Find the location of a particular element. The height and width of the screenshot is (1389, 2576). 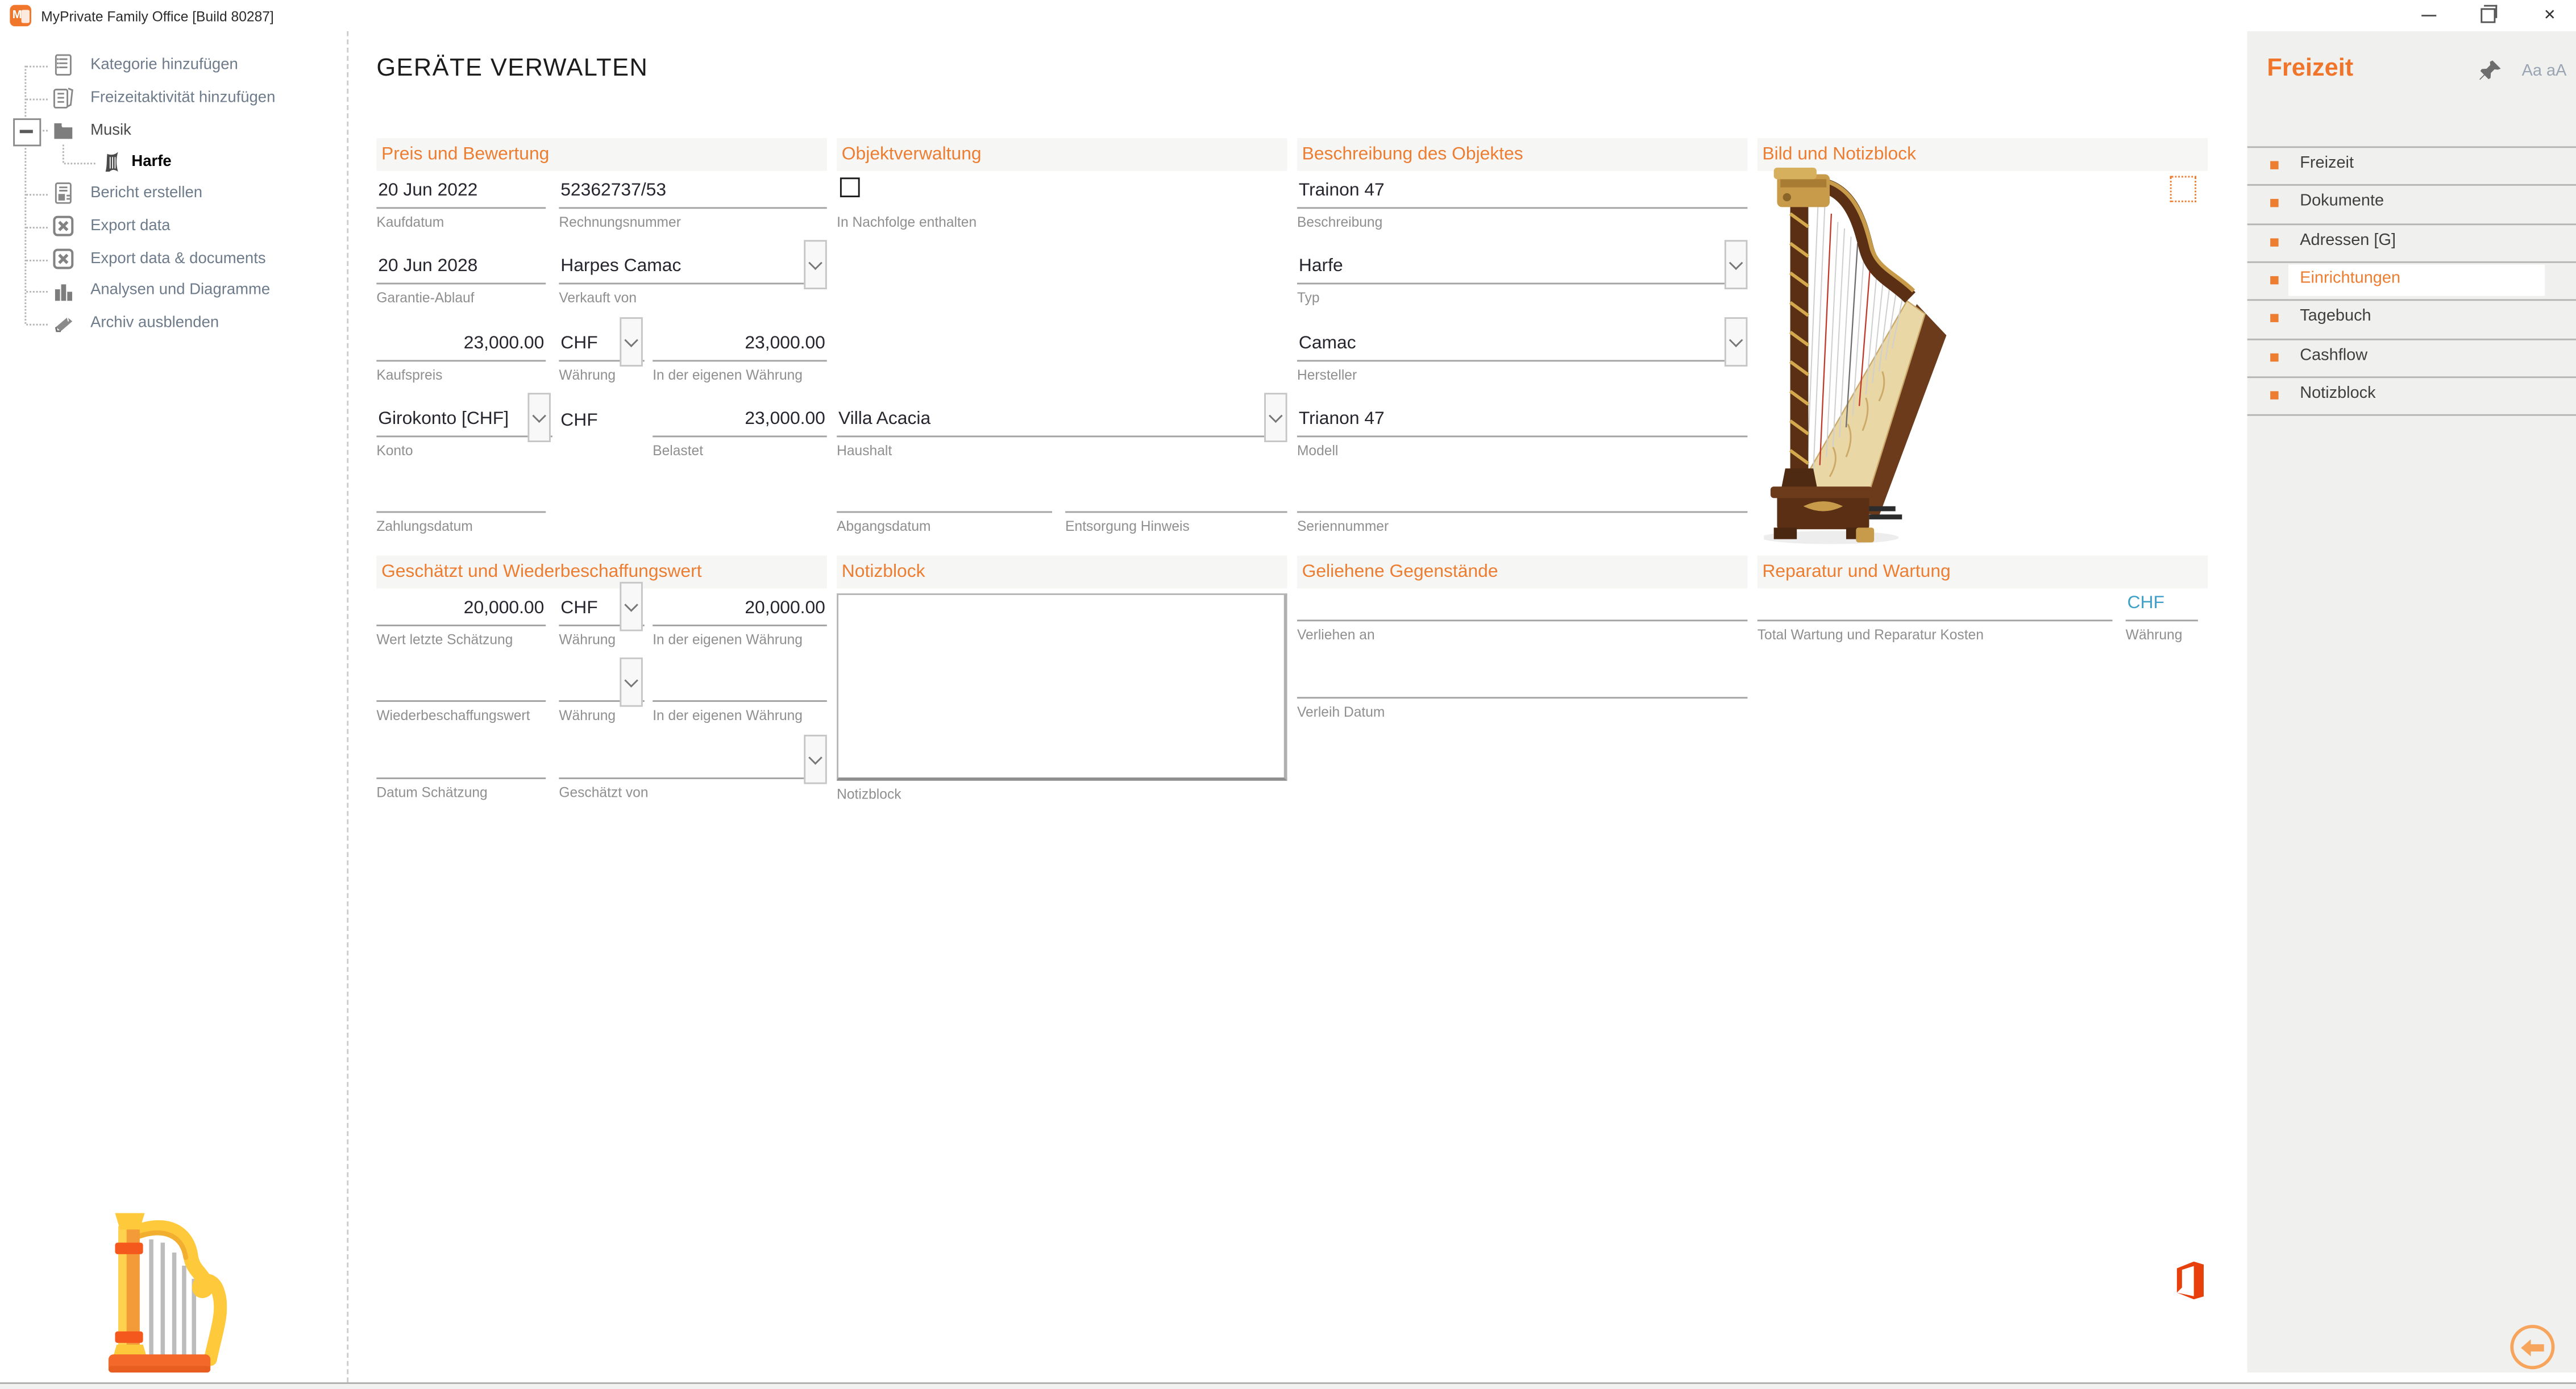

schaetzung-waehrung-dropdown is located at coordinates (632, 606).